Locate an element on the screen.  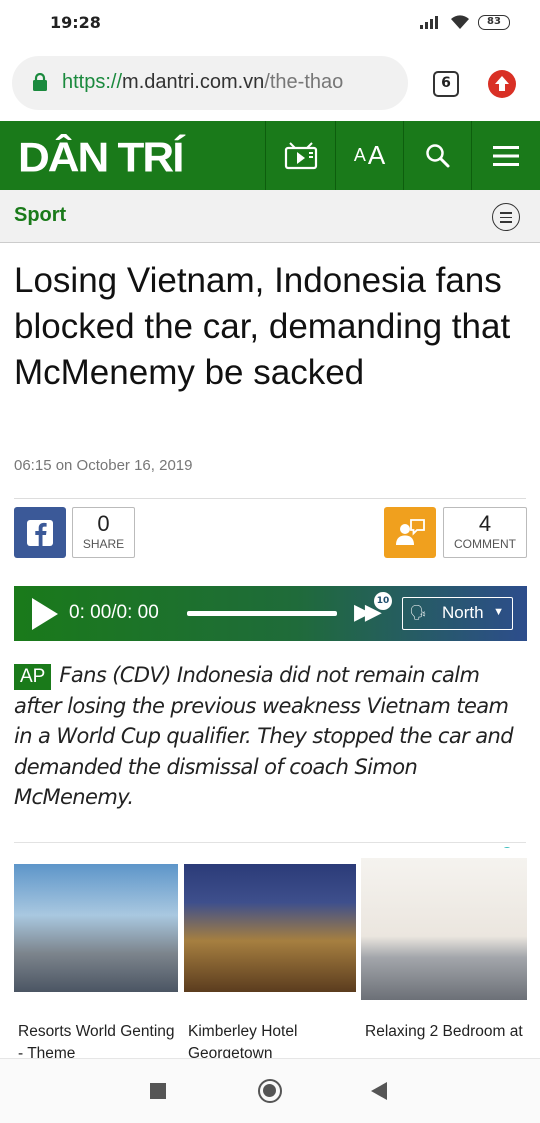
home-icon is located at coordinates (270, 1091).